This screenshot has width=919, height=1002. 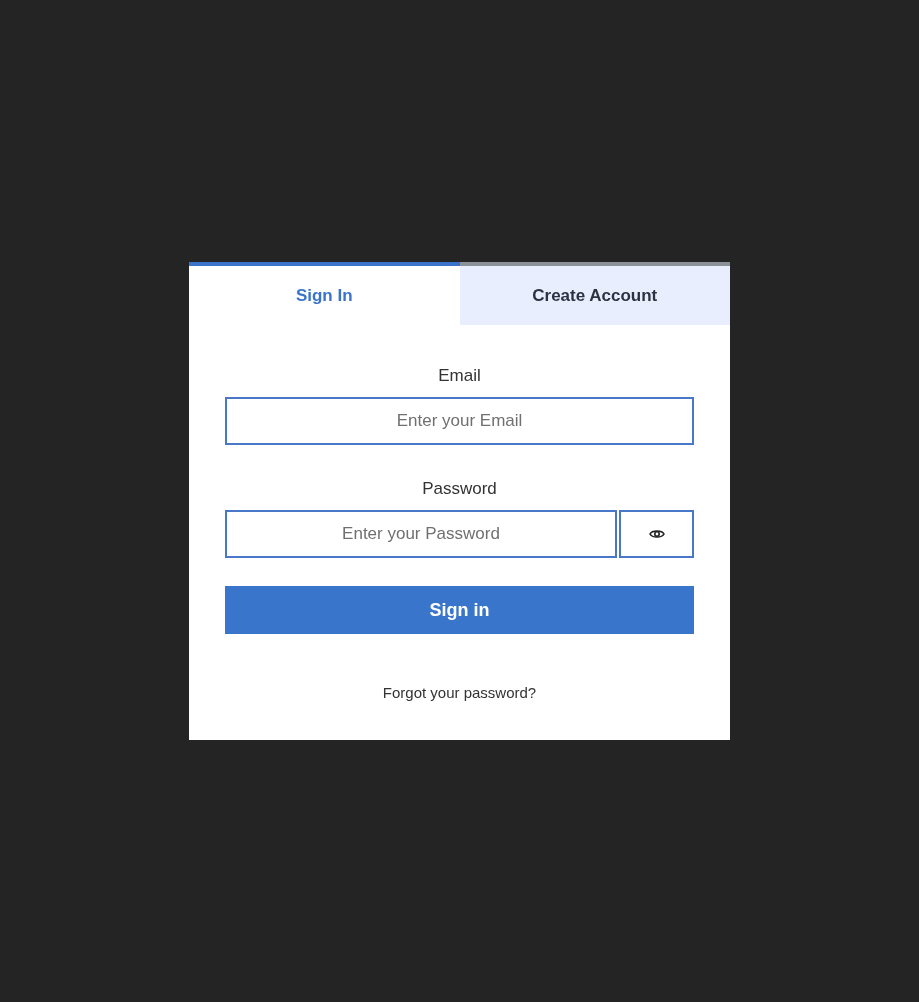 I want to click on tab: Create Account, so click(x=594, y=293).